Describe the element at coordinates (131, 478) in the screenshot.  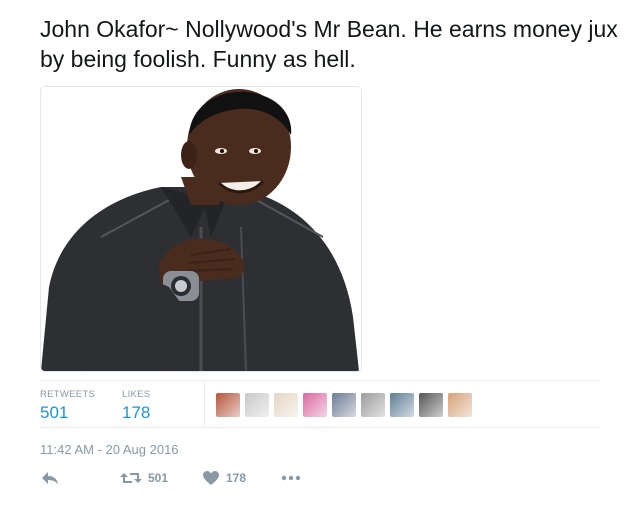
I see `retweet-icon` at that location.